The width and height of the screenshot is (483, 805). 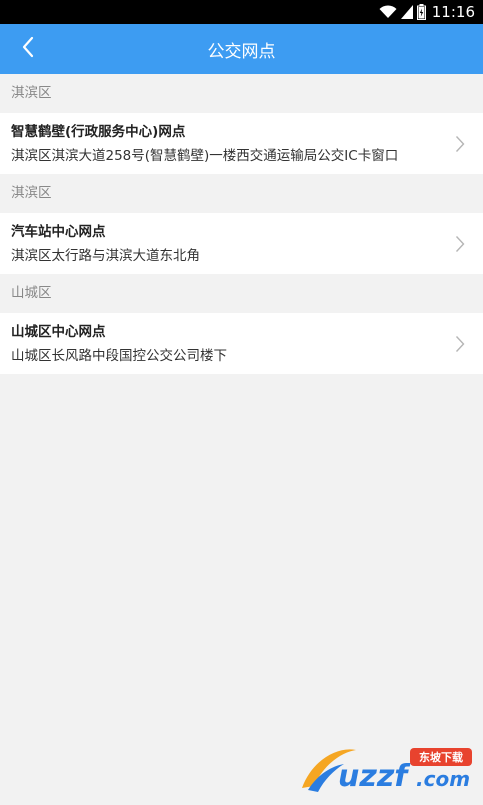 What do you see at coordinates (241, 243) in the screenshot?
I see `list-item: 汽车站中心网点 淇滨区太行路与淇滨大道东北角` at bounding box center [241, 243].